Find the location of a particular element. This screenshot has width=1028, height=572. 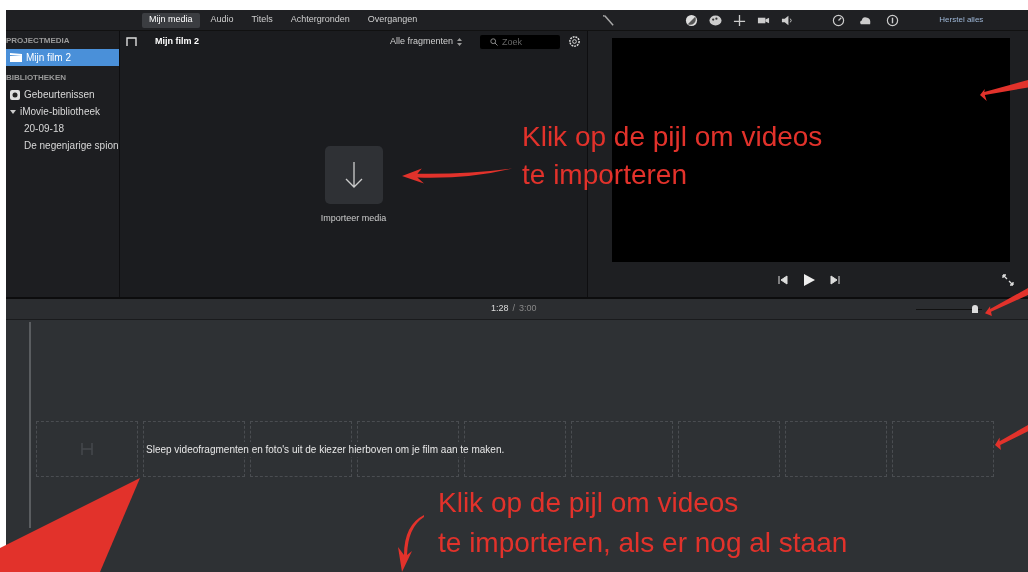

down-arrow-icon is located at coordinates (353, 175).